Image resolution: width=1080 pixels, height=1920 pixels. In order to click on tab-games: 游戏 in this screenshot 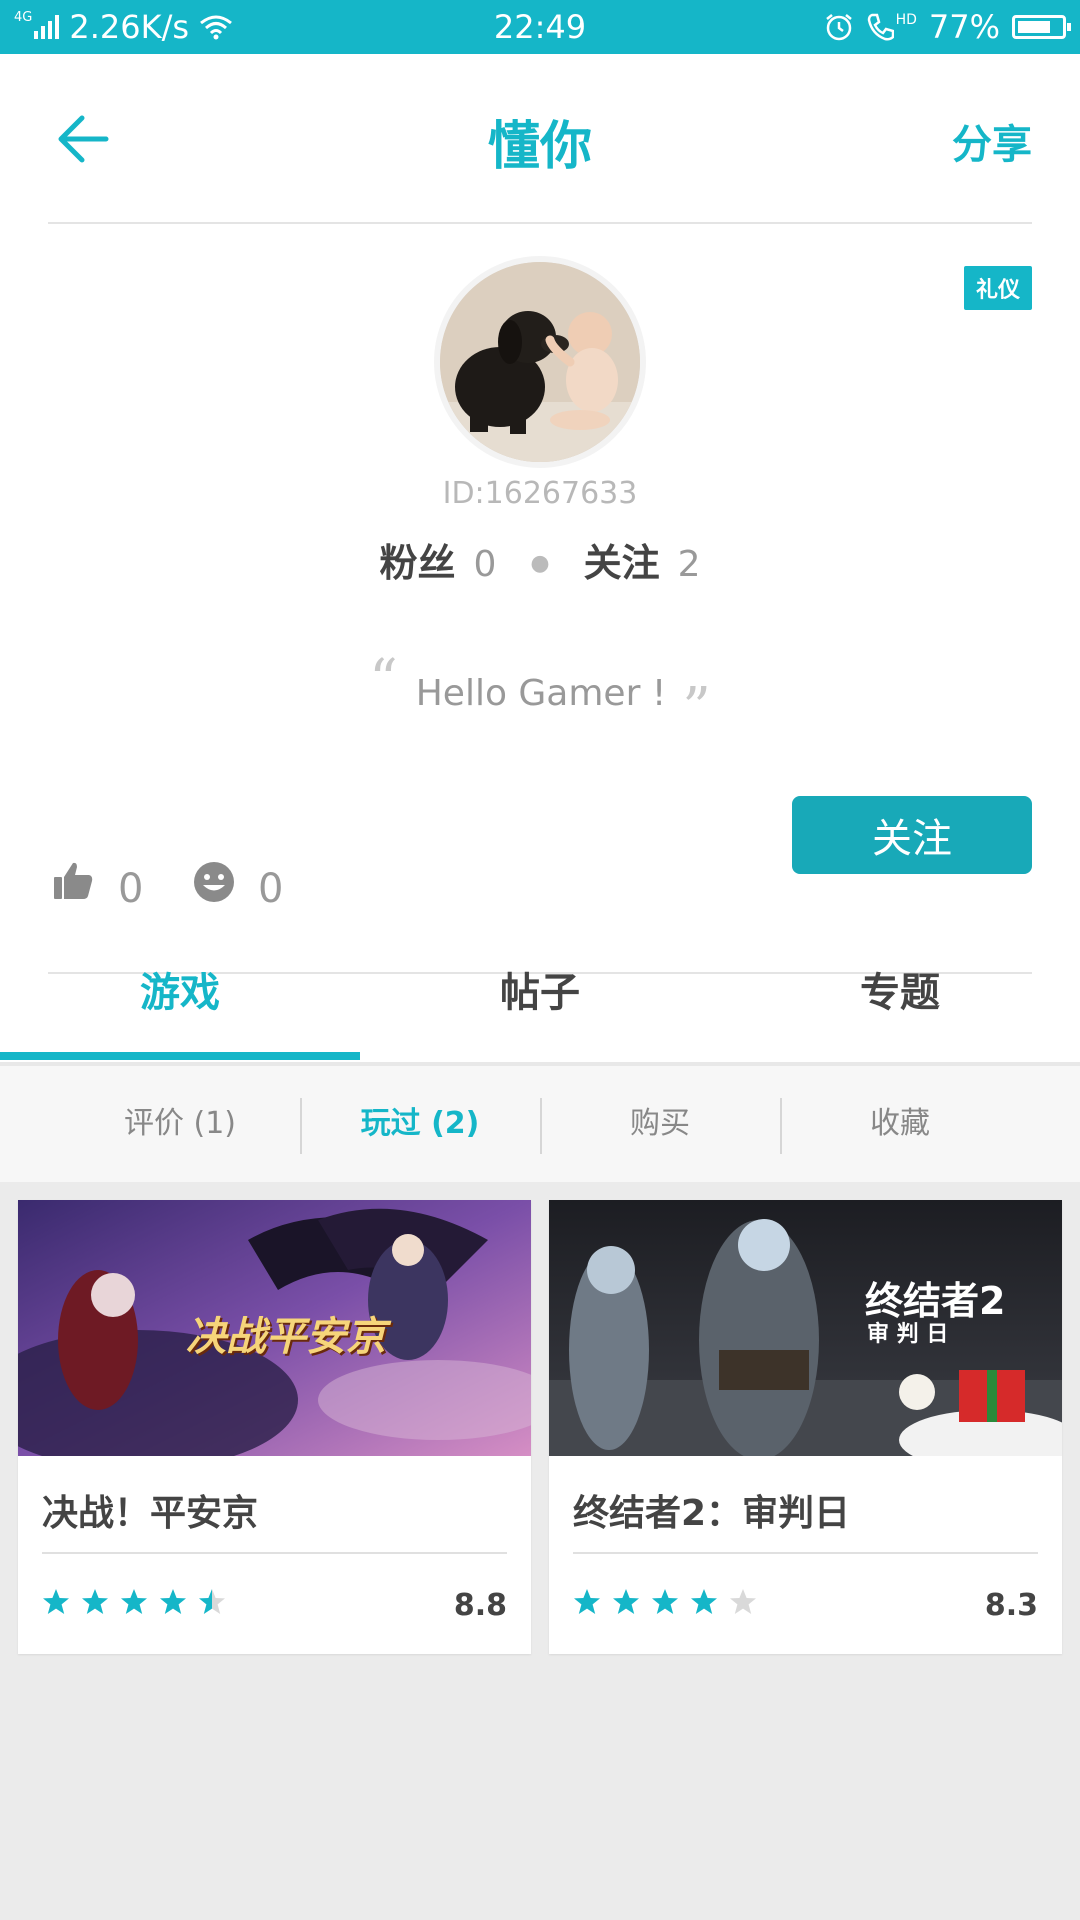, I will do `click(180, 1000)`.